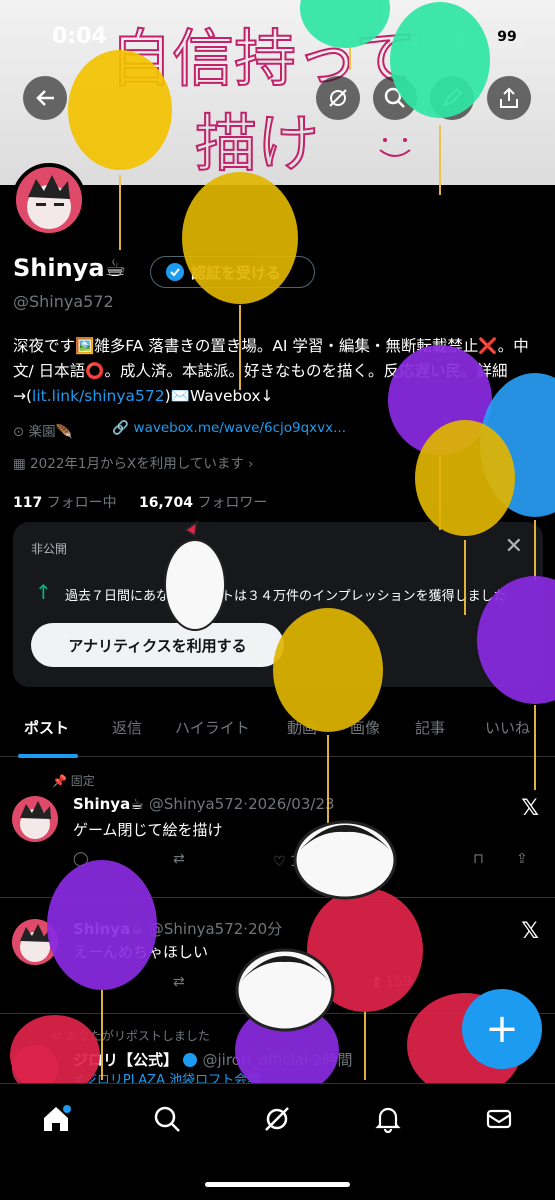 The height and width of the screenshot is (1200, 555). Describe the element at coordinates (458, 39) in the screenshot. I see `wifi-icon` at that location.